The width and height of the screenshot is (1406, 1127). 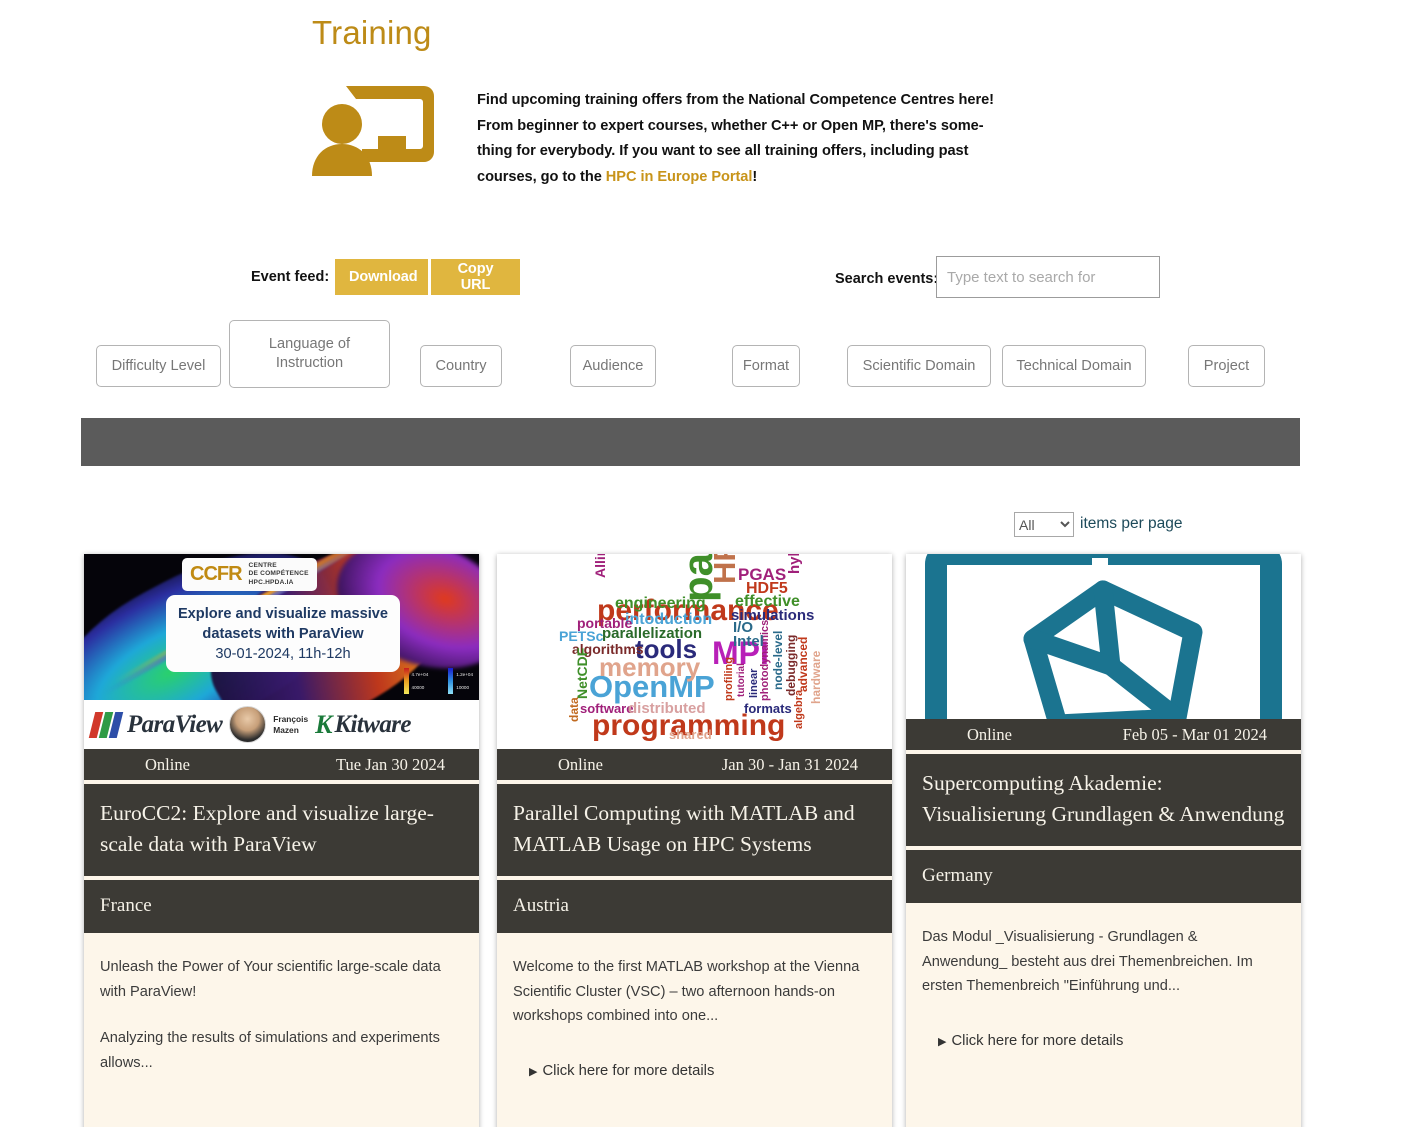 What do you see at coordinates (887, 279) in the screenshot?
I see `search-events-label: Search events:` at bounding box center [887, 279].